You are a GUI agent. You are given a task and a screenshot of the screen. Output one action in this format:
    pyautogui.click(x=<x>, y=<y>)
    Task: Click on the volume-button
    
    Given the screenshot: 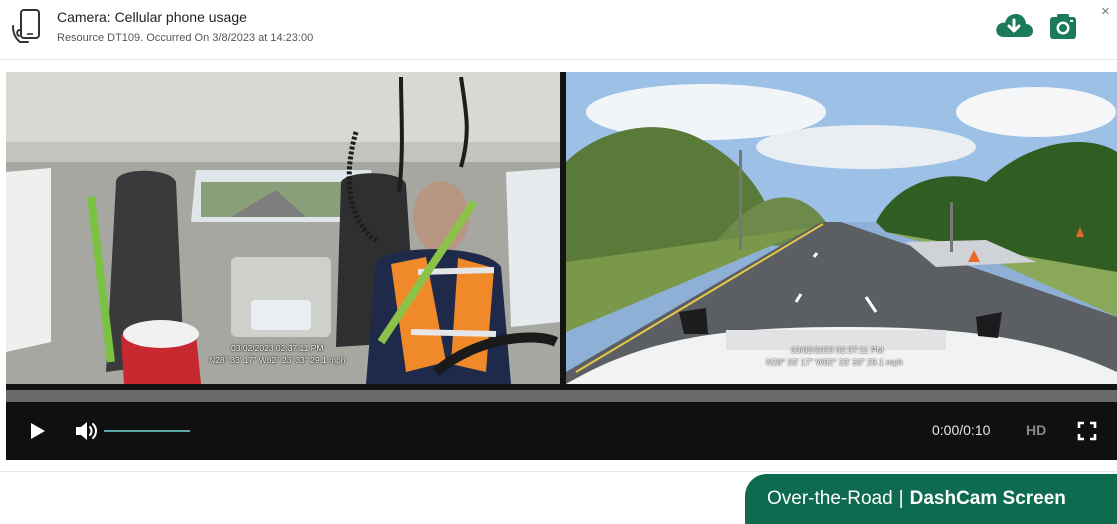 What is the action you would take?
    pyautogui.click(x=87, y=431)
    